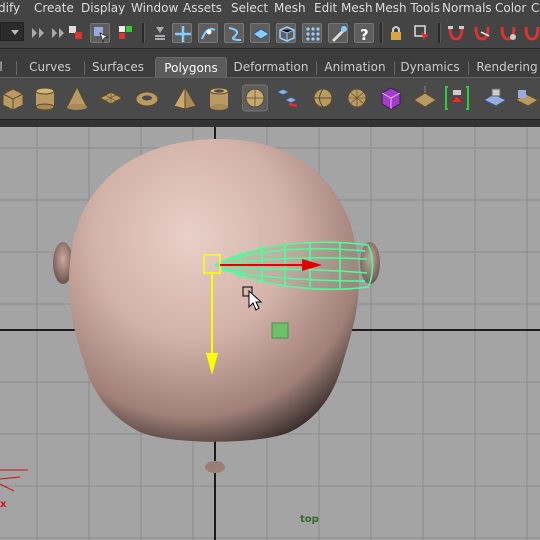 Image resolution: width=540 pixels, height=540 pixels. I want to click on menu-mesh-tools: Mesh Tools, so click(407, 8).